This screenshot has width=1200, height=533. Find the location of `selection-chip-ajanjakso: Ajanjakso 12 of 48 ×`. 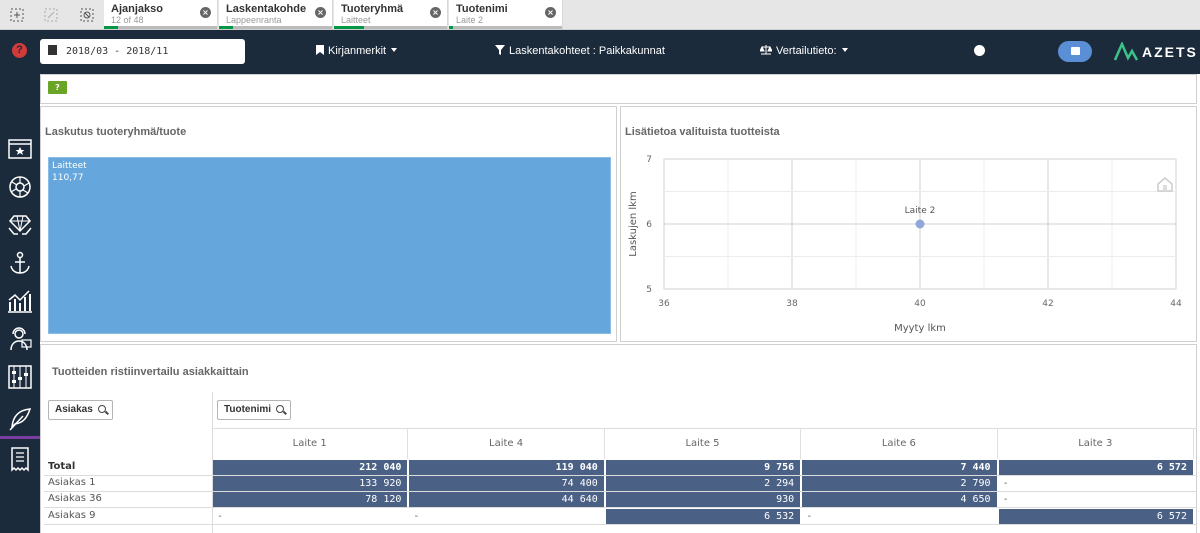

selection-chip-ajanjakso: Ajanjakso 12 of 48 × is located at coordinates (161, 14).